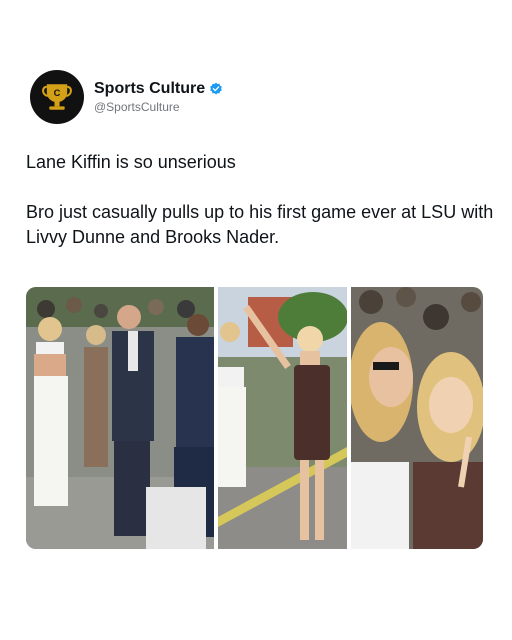 This screenshot has width=512, height=640. Describe the element at coordinates (282, 418) in the screenshot. I see `dancing-photo` at that location.